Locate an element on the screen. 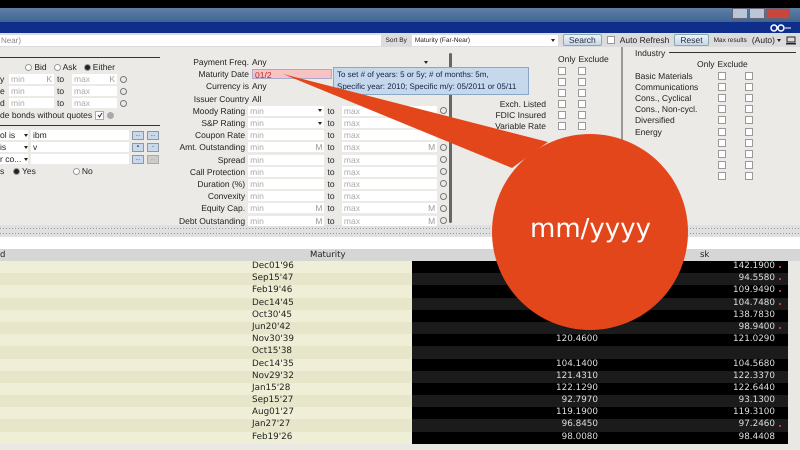 This screenshot has height=450, width=800. maturity-cell: Feb19'26 is located at coordinates (272, 437).